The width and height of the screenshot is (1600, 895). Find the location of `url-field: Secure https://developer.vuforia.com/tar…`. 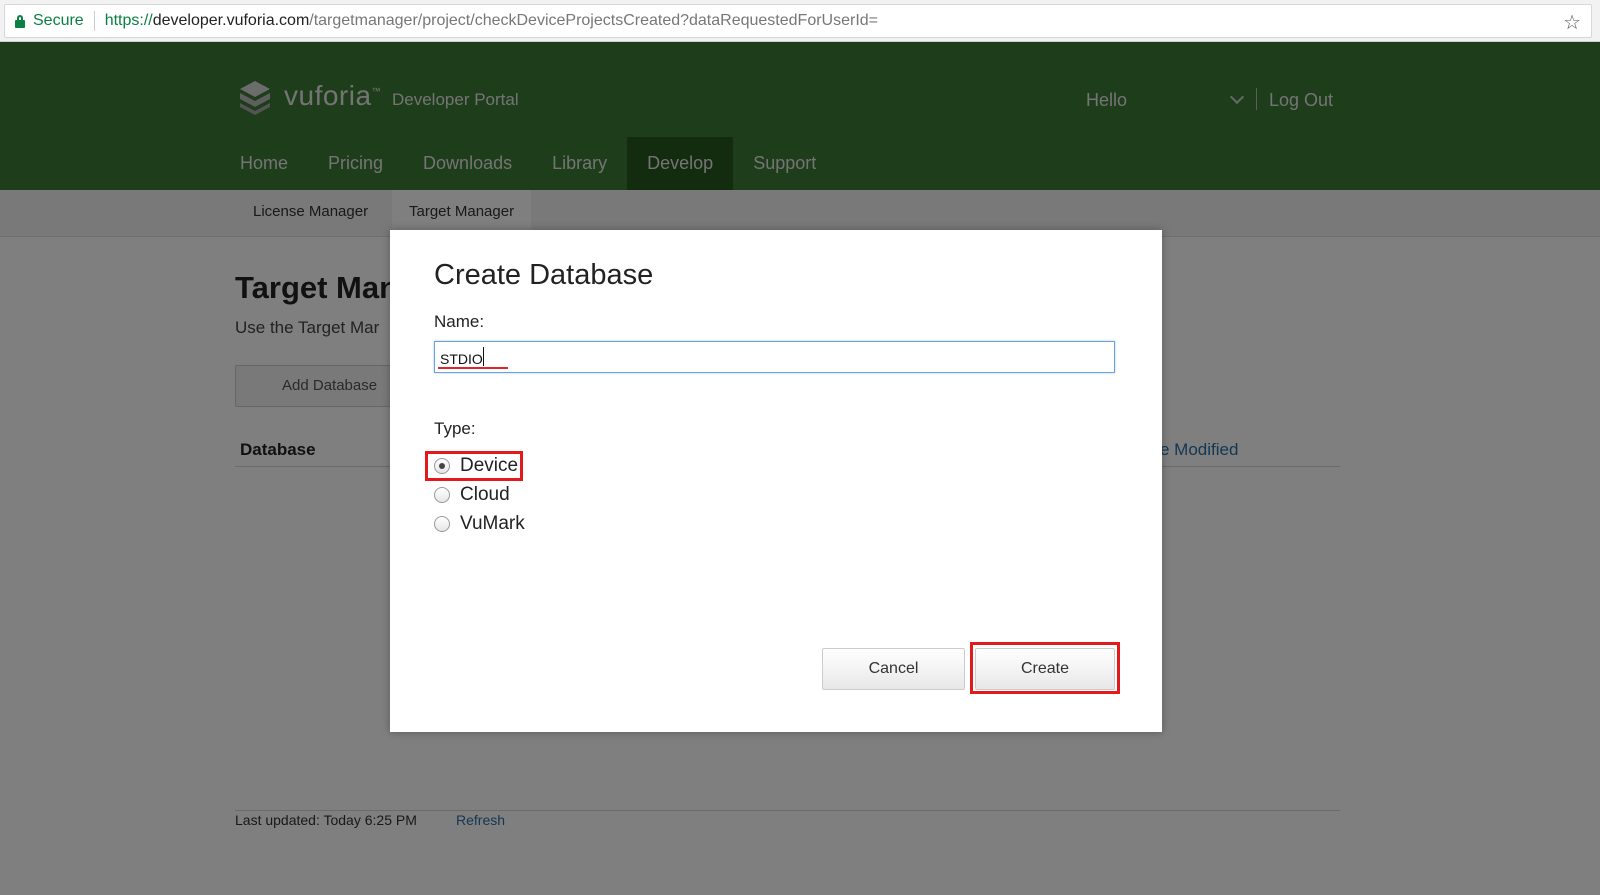

url-field: Secure https://developer.vuforia.com/tar… is located at coordinates (798, 21).